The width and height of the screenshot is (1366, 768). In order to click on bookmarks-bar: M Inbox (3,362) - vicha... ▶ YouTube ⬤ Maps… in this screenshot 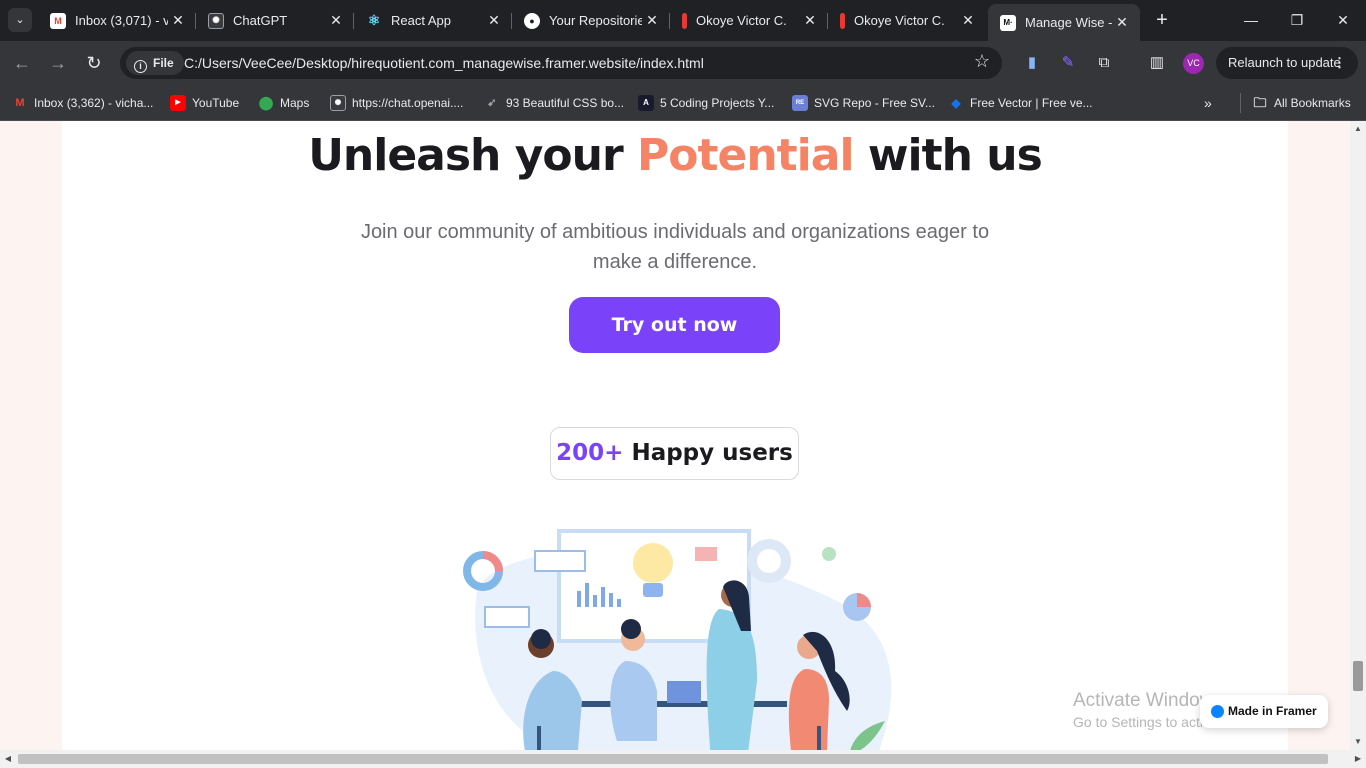, I will do `click(683, 103)`.